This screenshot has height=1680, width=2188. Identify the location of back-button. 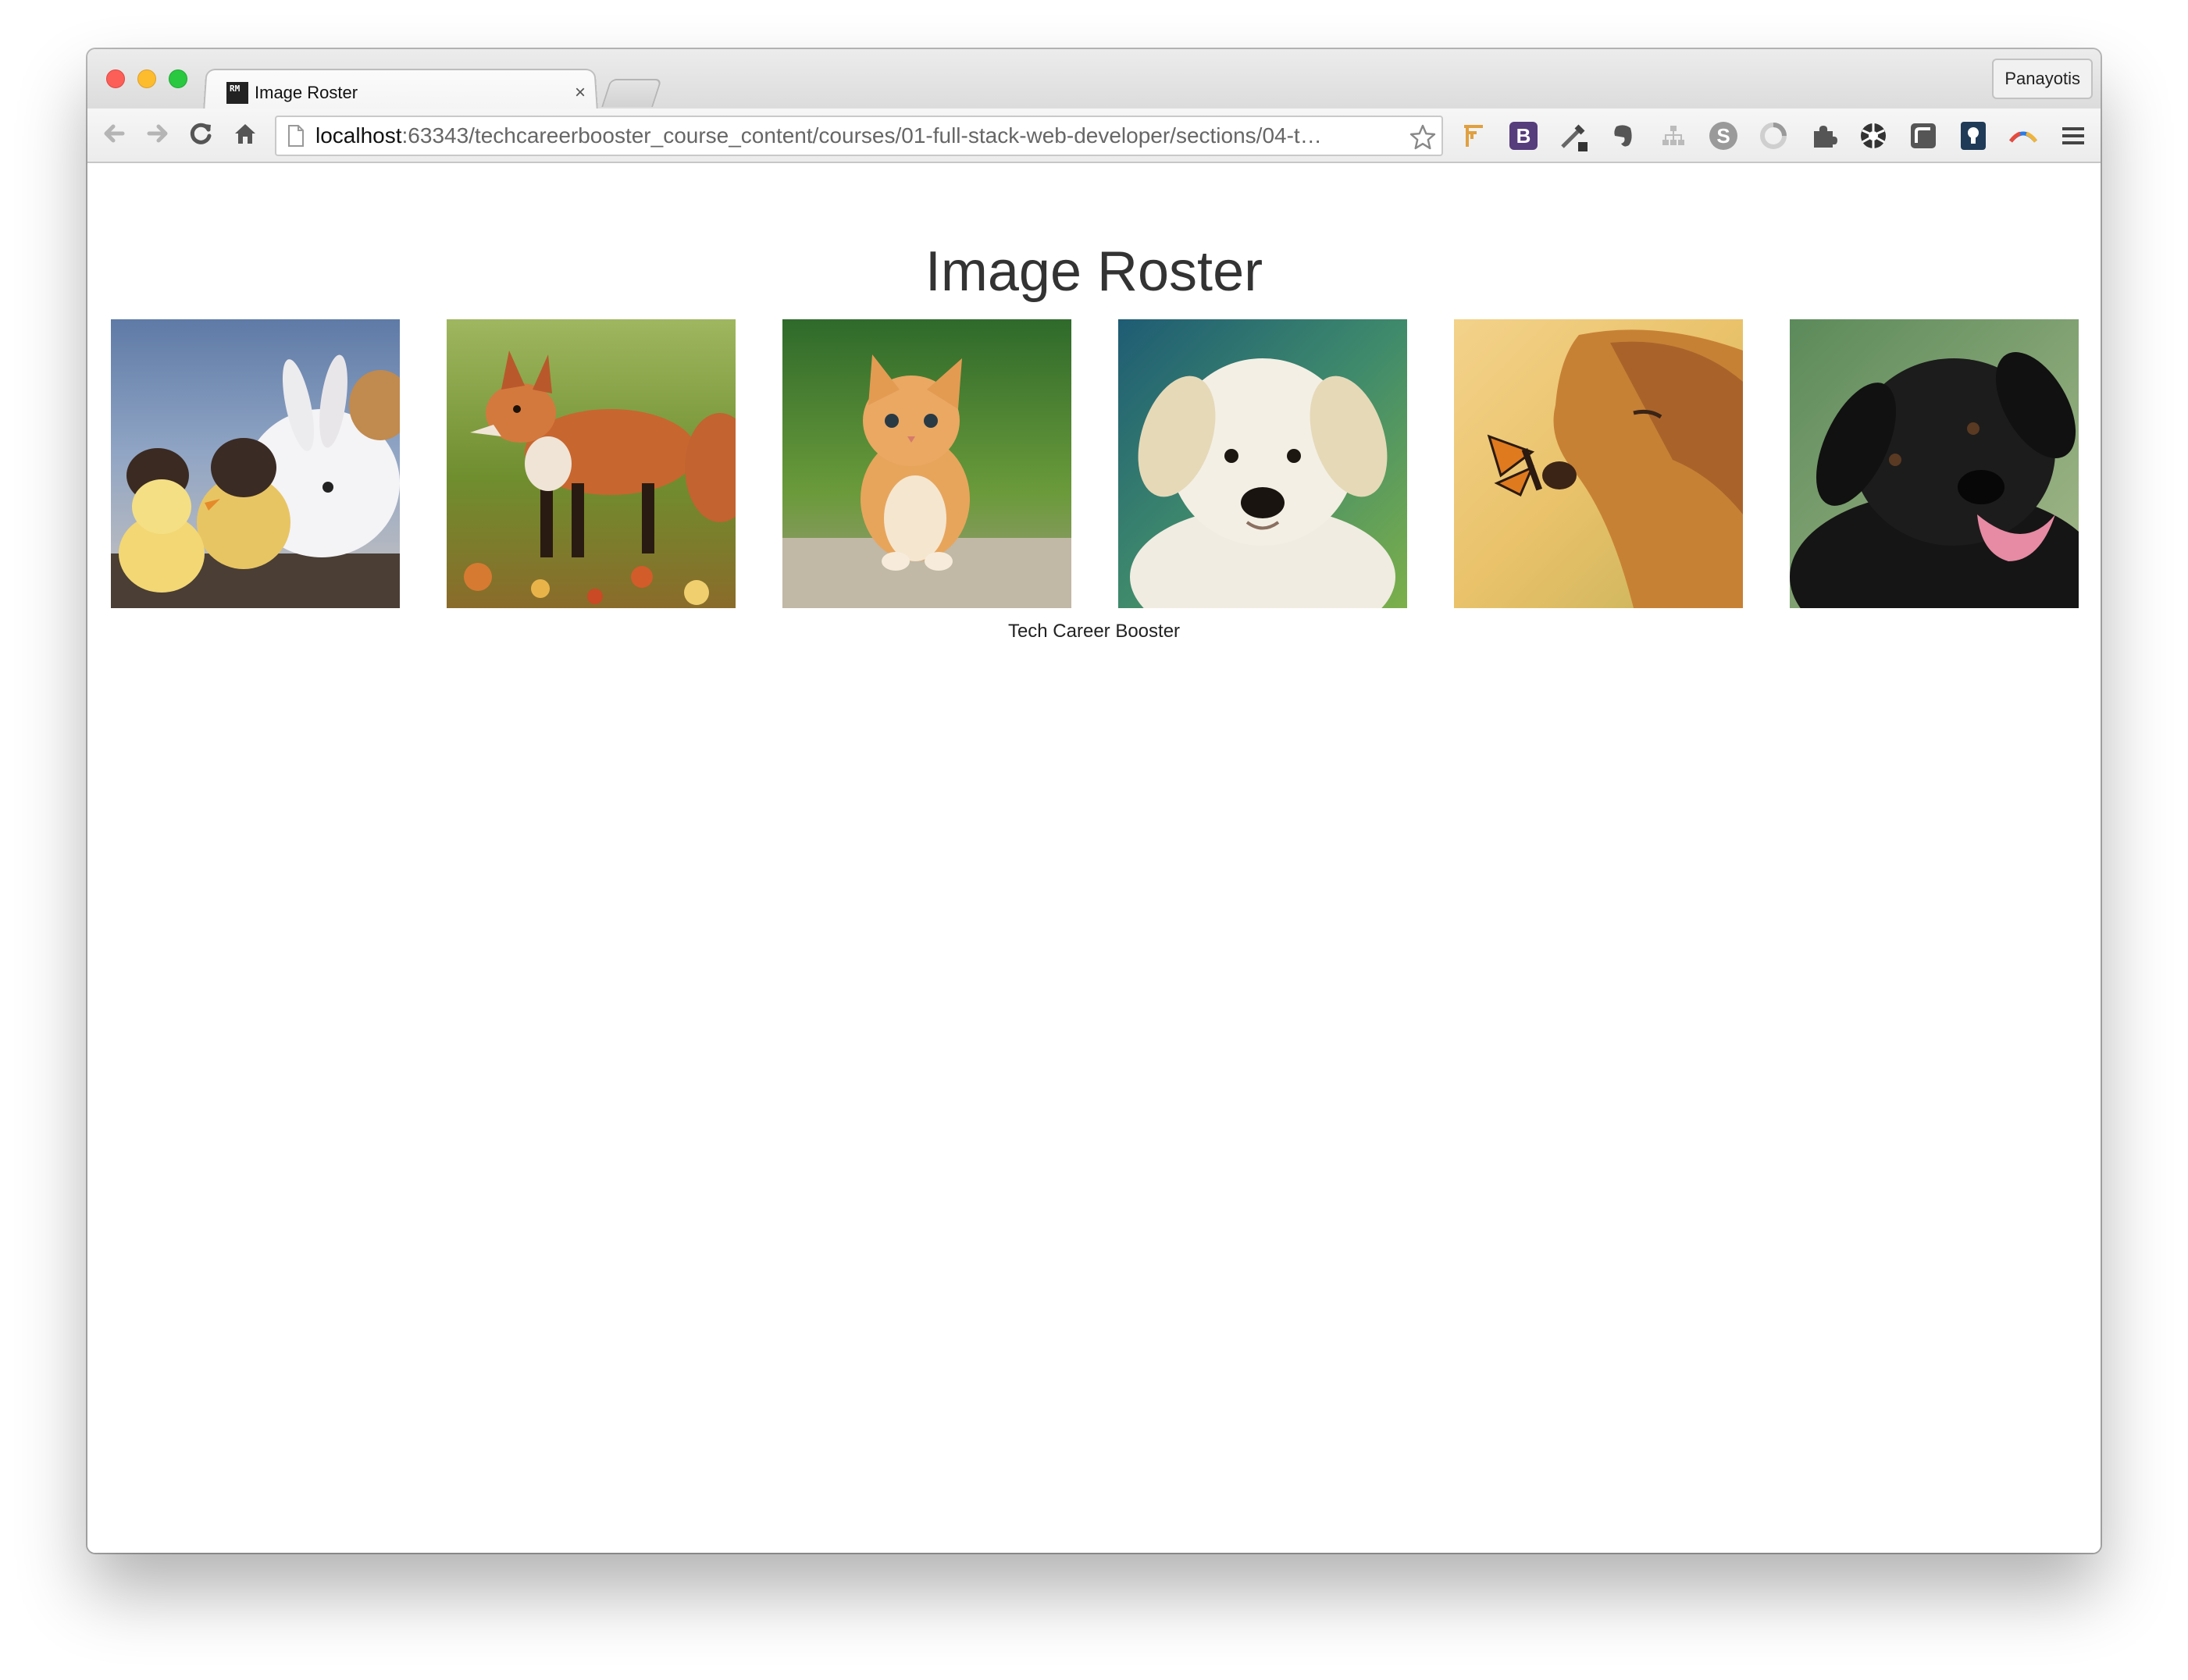
(114, 133).